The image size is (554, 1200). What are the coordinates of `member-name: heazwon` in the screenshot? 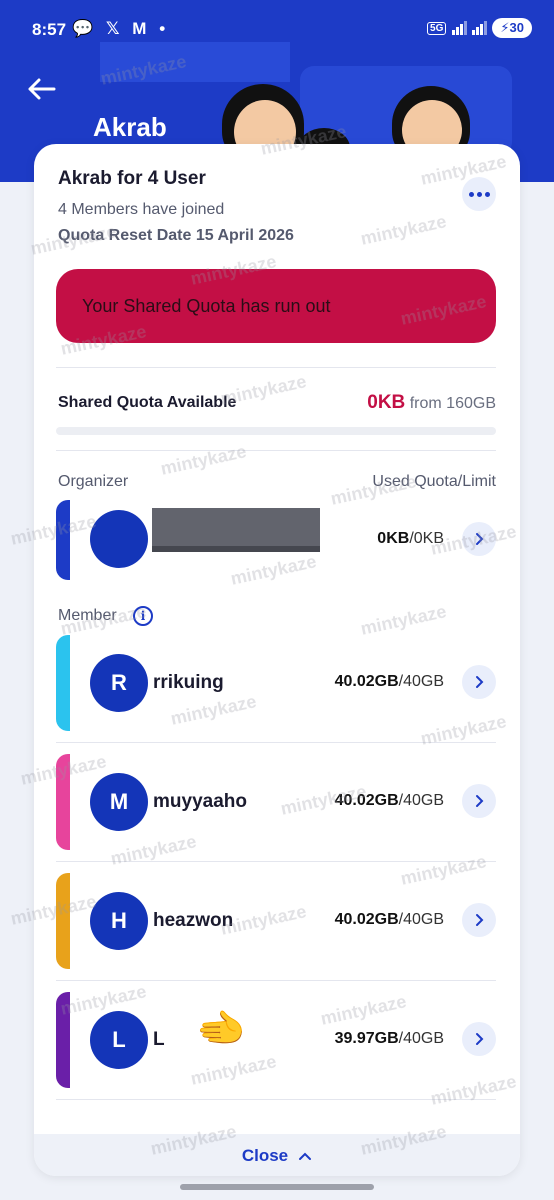 It's located at (193, 920).